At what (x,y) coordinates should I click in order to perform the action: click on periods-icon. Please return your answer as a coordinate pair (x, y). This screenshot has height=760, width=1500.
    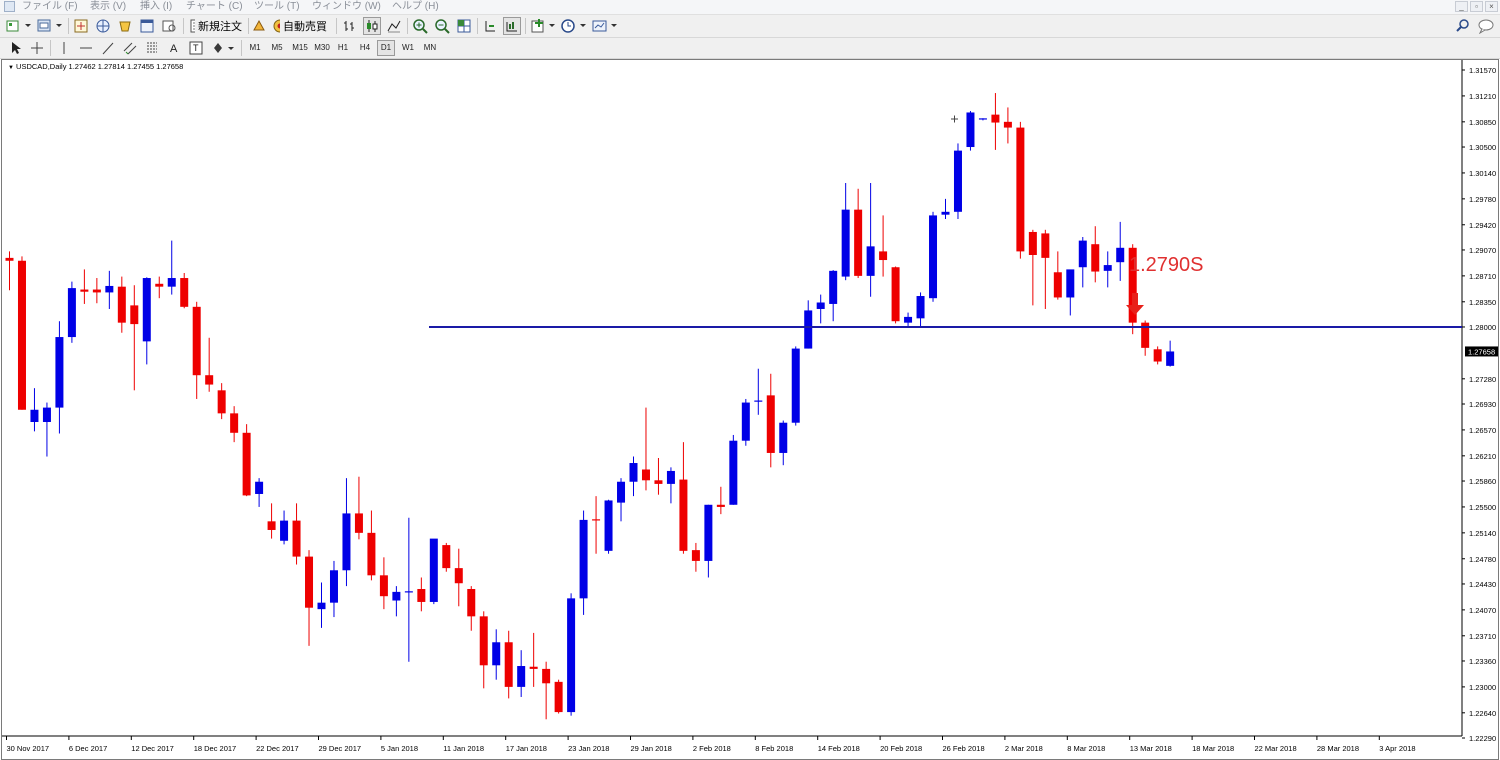
    Looking at the image, I should click on (574, 26).